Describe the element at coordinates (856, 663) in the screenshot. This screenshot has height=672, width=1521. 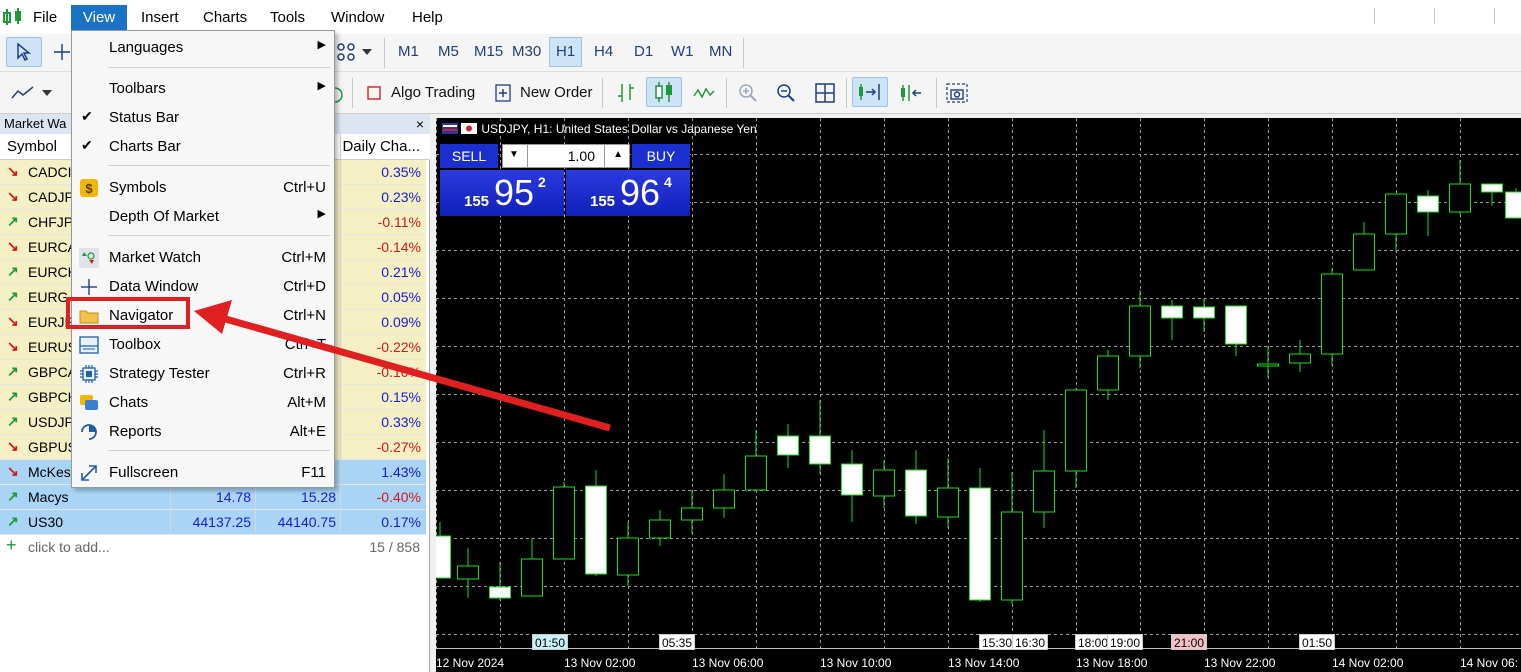
I see `time-axis-label: 13 Nov 10:00` at that location.